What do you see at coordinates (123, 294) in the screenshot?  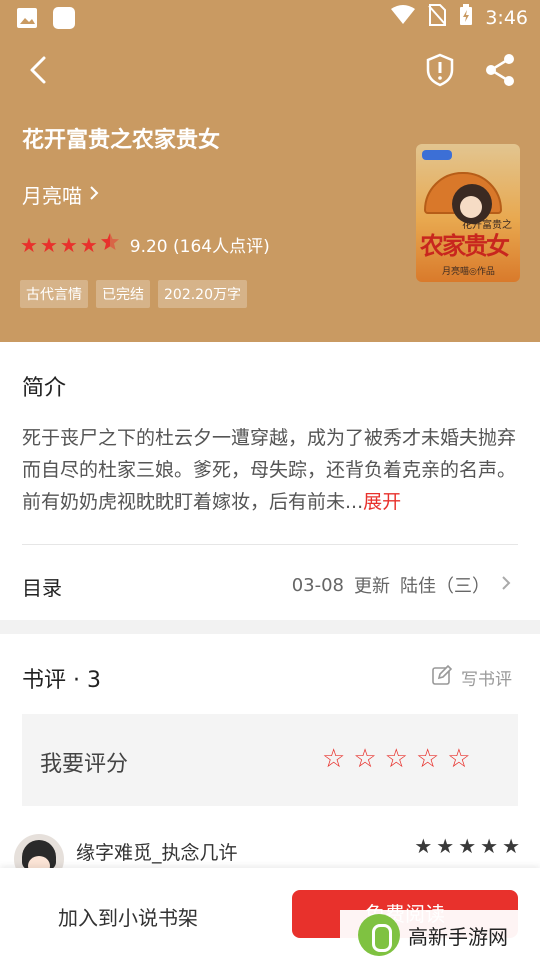 I see `tag-status: 已完结` at bounding box center [123, 294].